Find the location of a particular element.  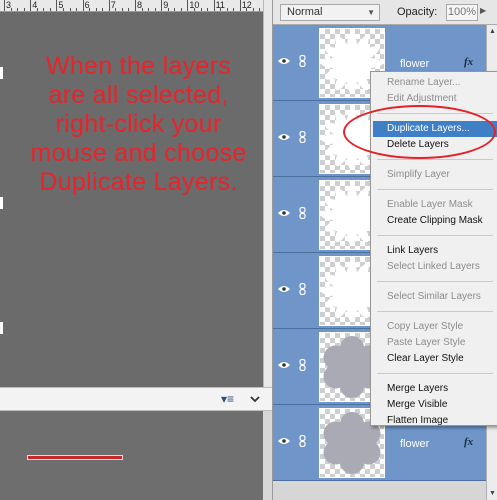

bottom-panel-scrollbar is located at coordinates (267, 455).